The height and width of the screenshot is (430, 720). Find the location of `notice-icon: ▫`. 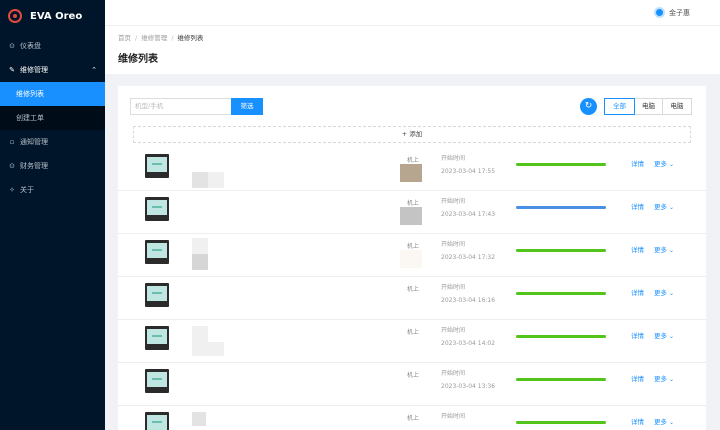

notice-icon: ▫ is located at coordinates (12, 142).